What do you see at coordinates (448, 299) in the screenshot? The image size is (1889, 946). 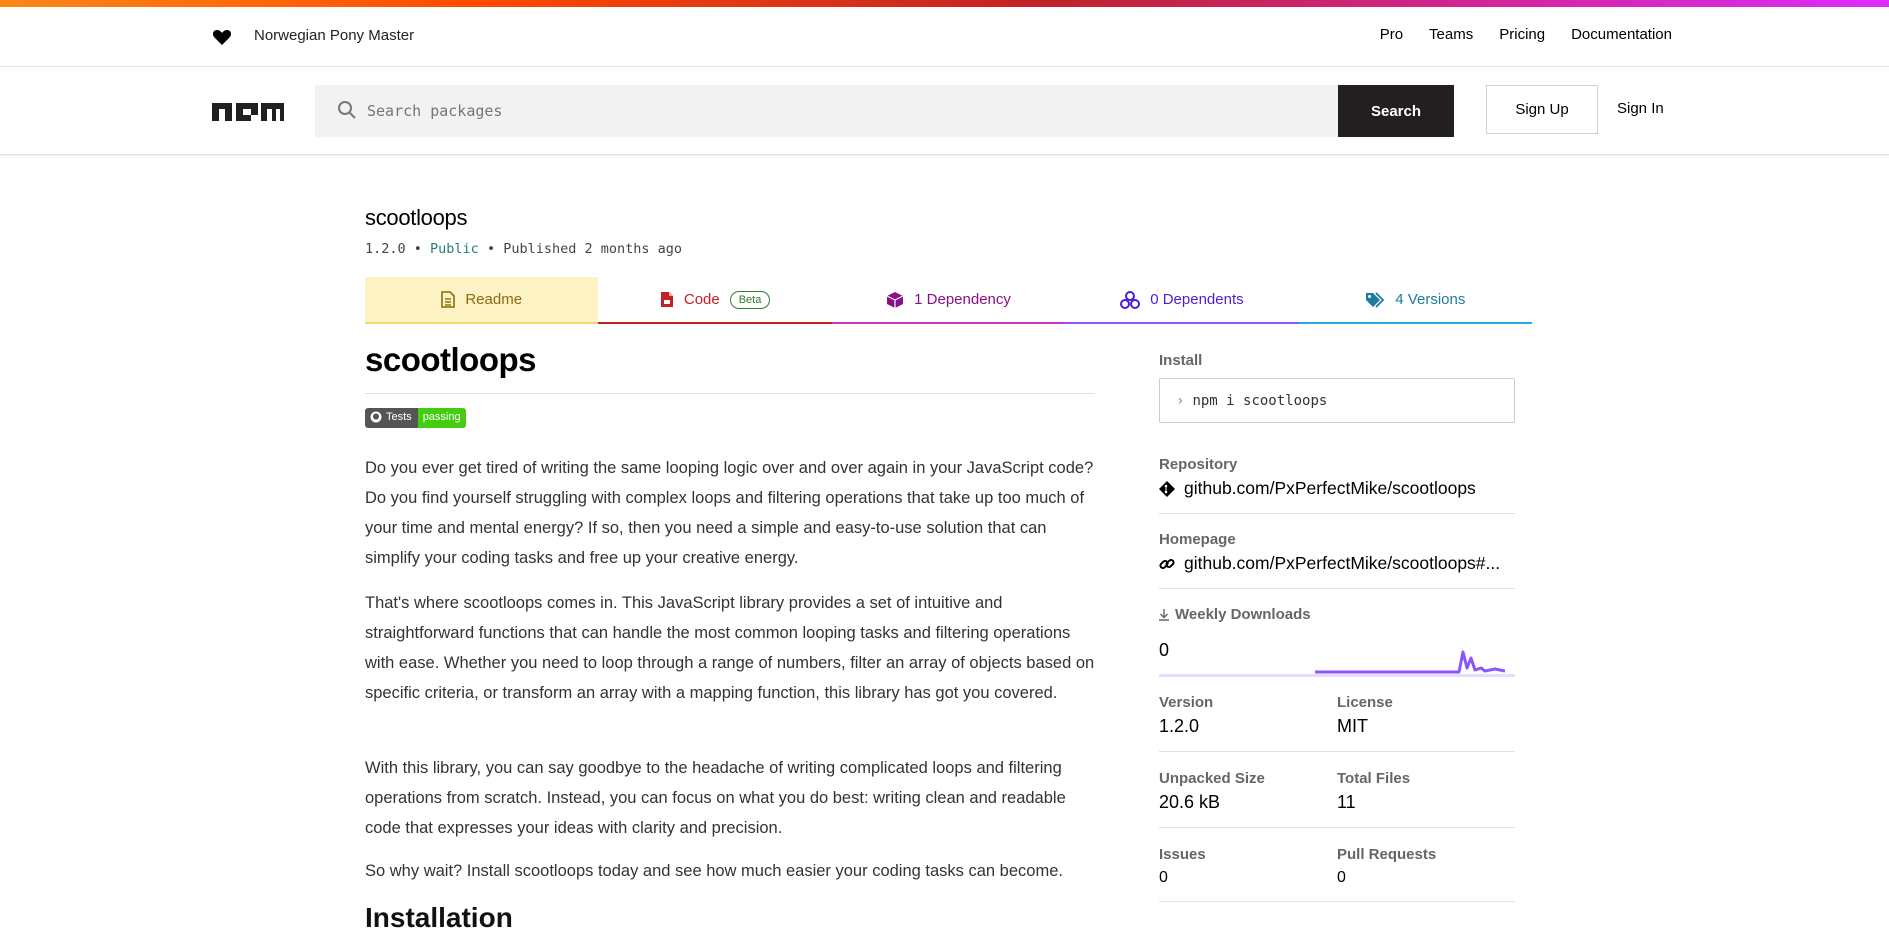 I see `document-icon` at bounding box center [448, 299].